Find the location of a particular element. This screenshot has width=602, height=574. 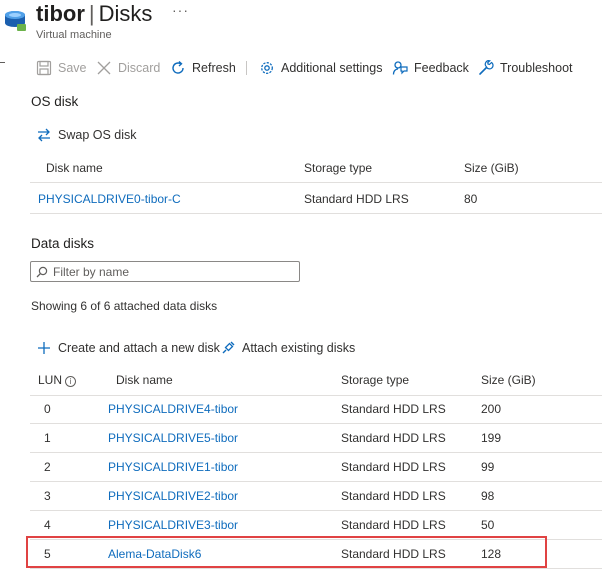

os-row-divider is located at coordinates (316, 213).